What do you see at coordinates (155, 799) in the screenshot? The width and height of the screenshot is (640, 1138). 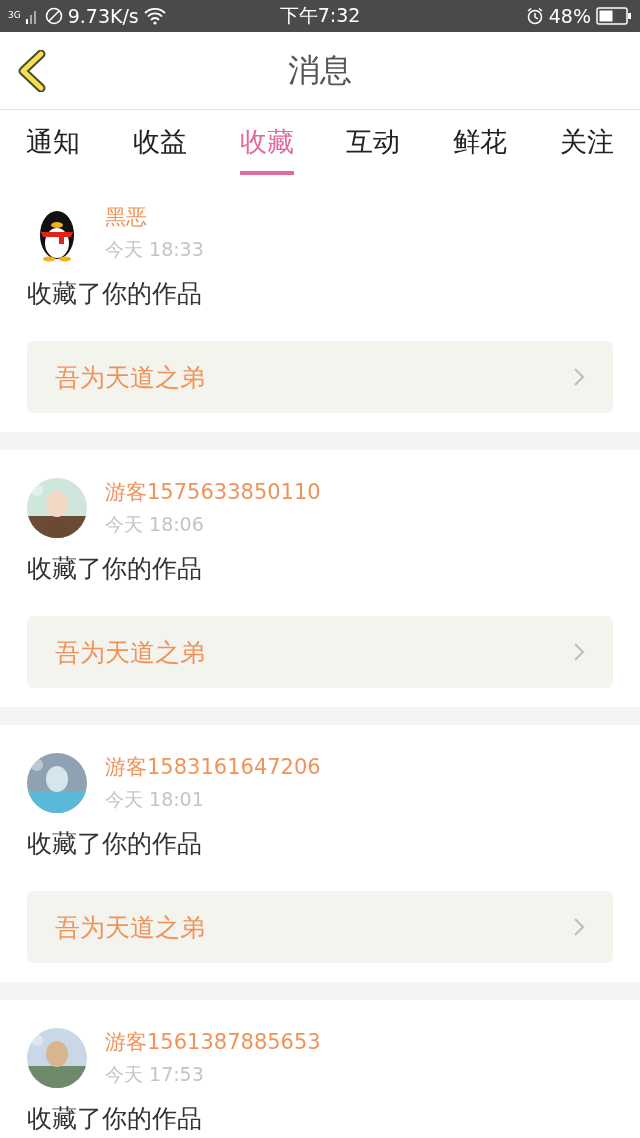 I see `timestamp: 今天 18:01` at bounding box center [155, 799].